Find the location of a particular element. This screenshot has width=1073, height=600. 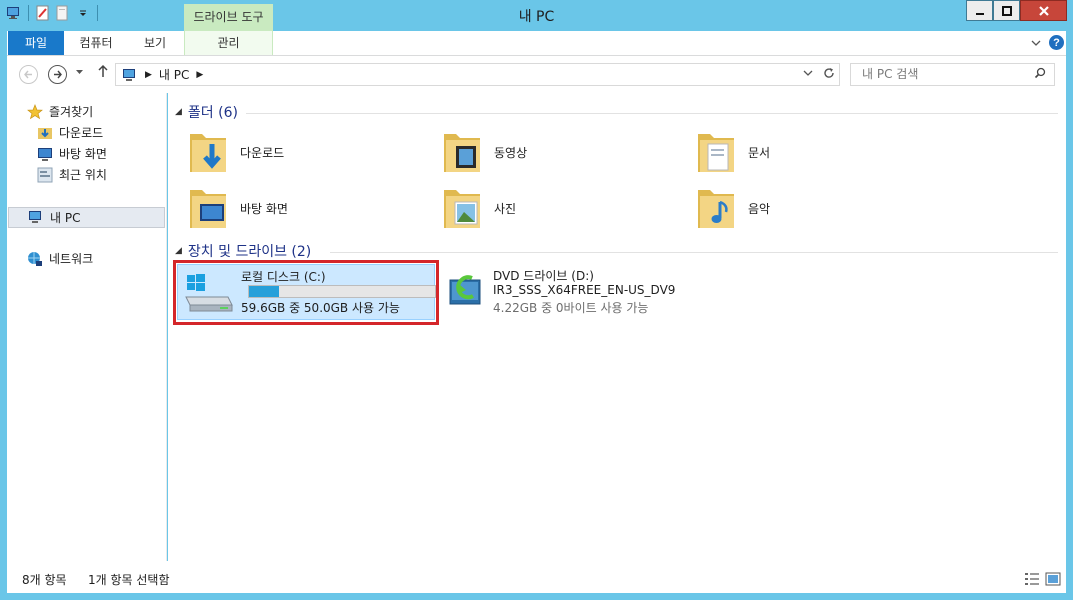

network-icon is located at coordinates (35, 258).